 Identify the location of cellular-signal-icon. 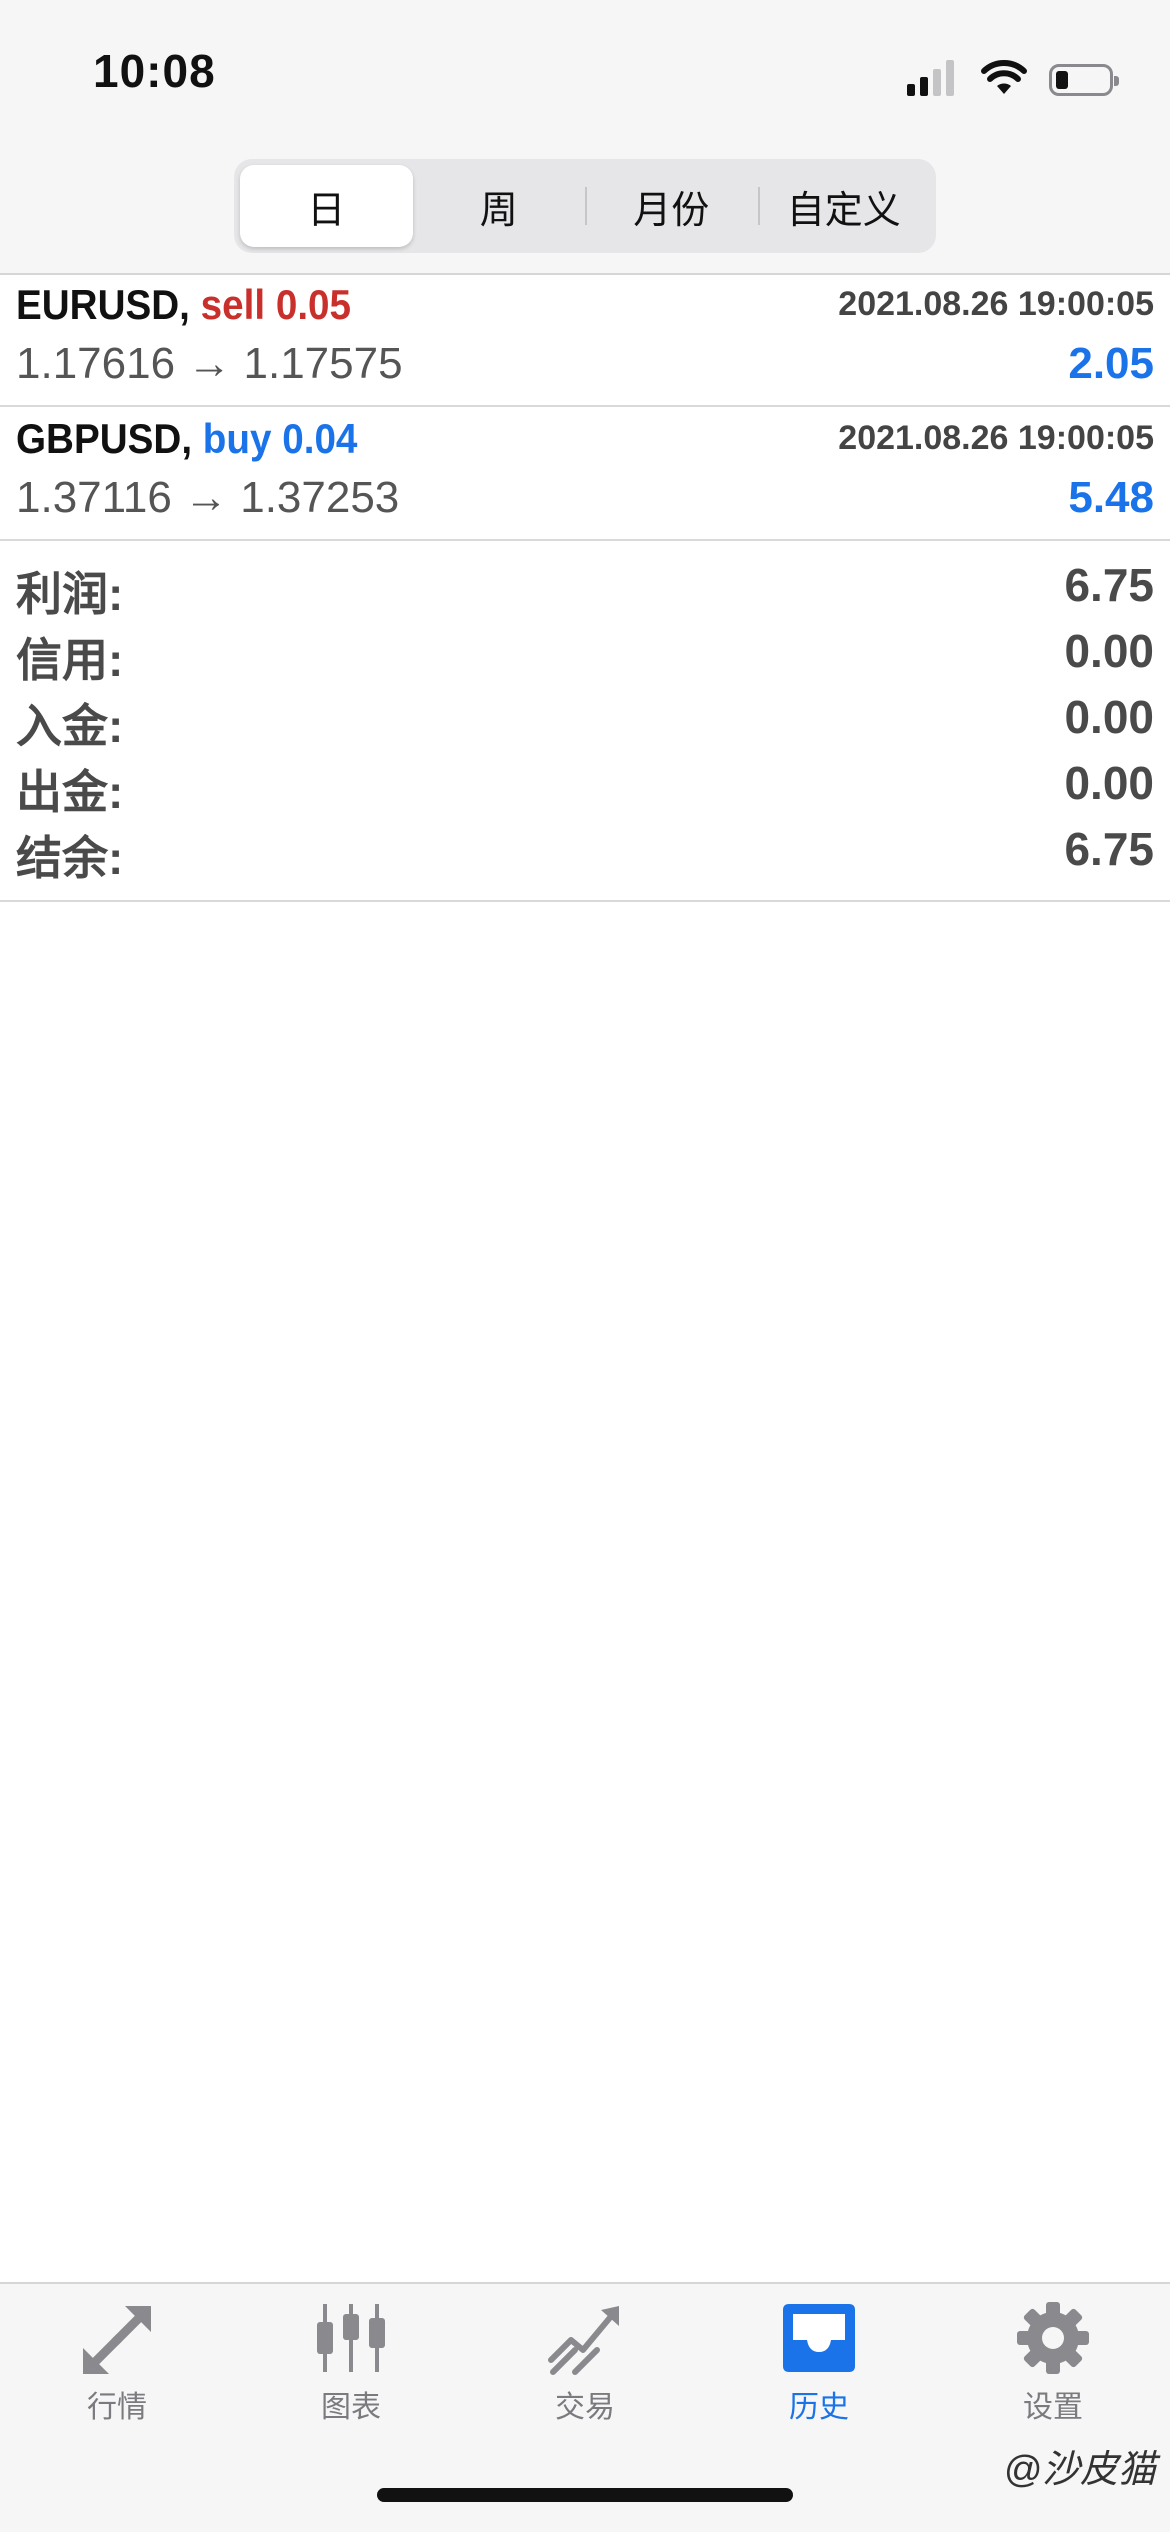
(933, 78).